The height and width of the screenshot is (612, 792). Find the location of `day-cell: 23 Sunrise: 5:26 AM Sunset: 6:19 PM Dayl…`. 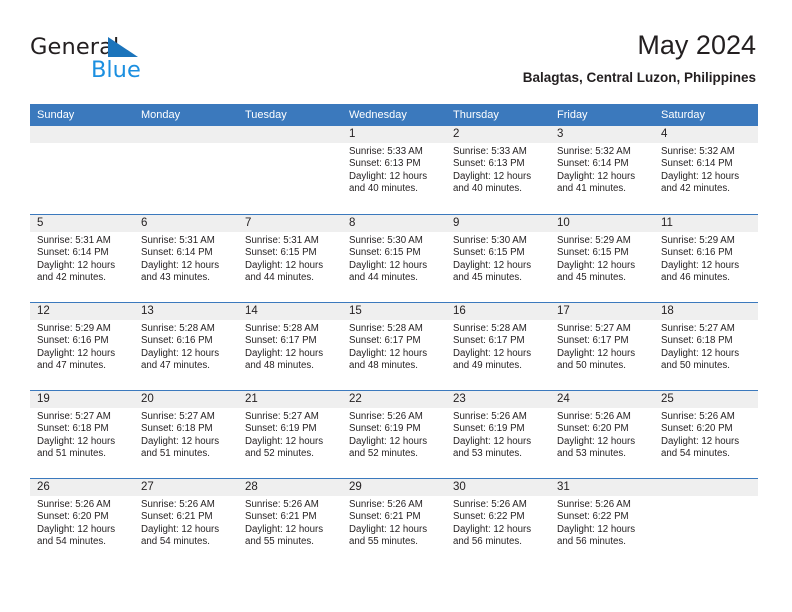

day-cell: 23 Sunrise: 5:26 AM Sunset: 6:19 PM Dayl… is located at coordinates (498, 434).